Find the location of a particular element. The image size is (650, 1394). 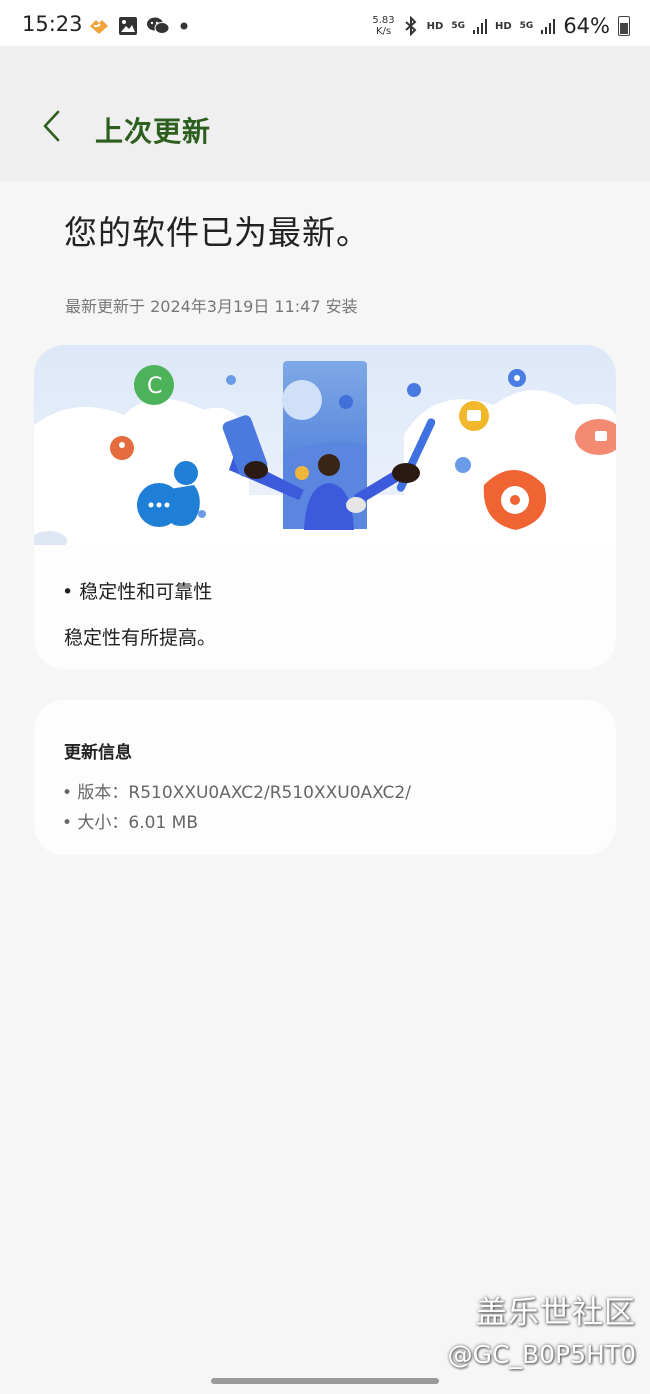

battery-level: 64% is located at coordinates (586, 26).